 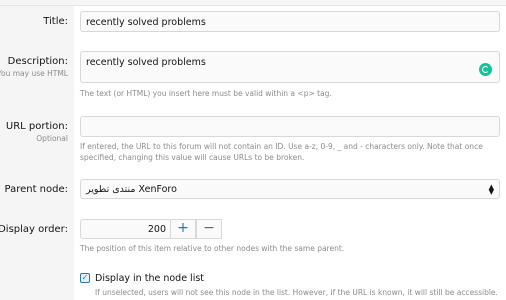 I want to click on parent-node-value: منتدى تطوير XenForo, so click(x=131, y=189).